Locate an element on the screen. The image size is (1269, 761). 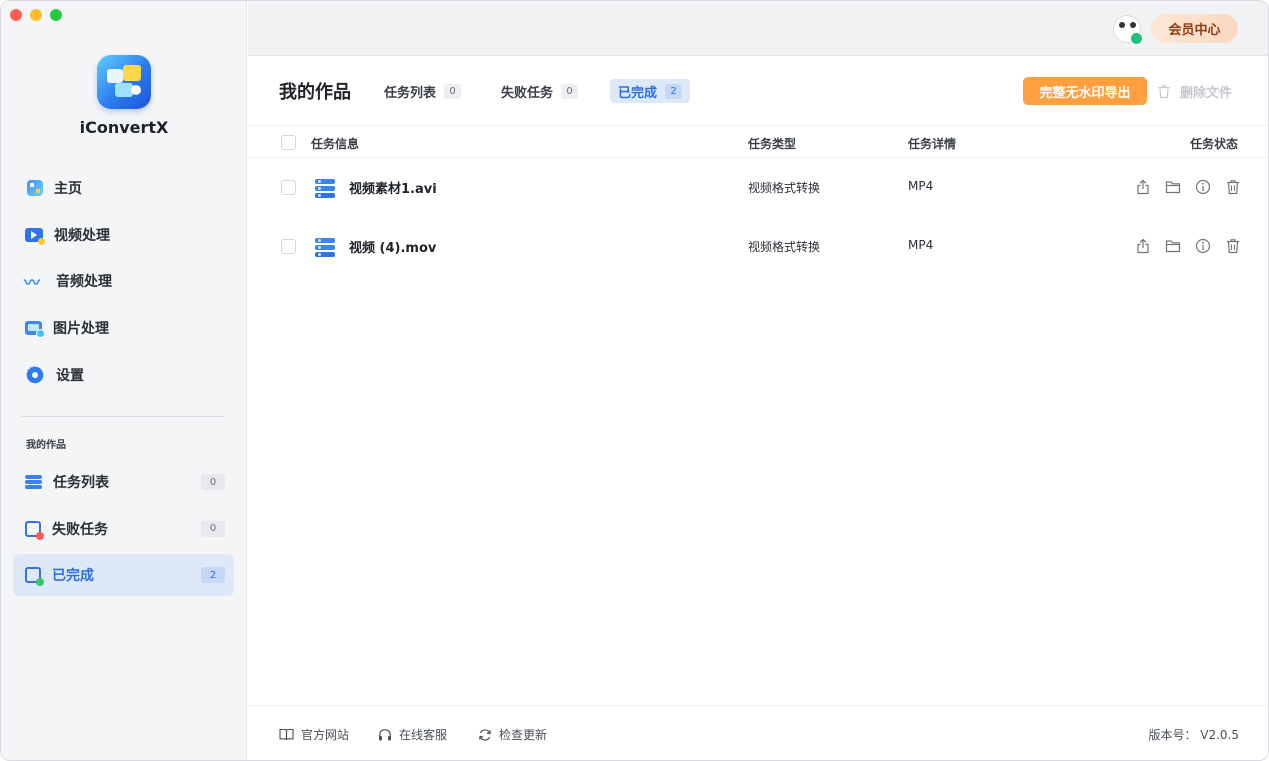
check-update-label: 检查更新 is located at coordinates (523, 735).